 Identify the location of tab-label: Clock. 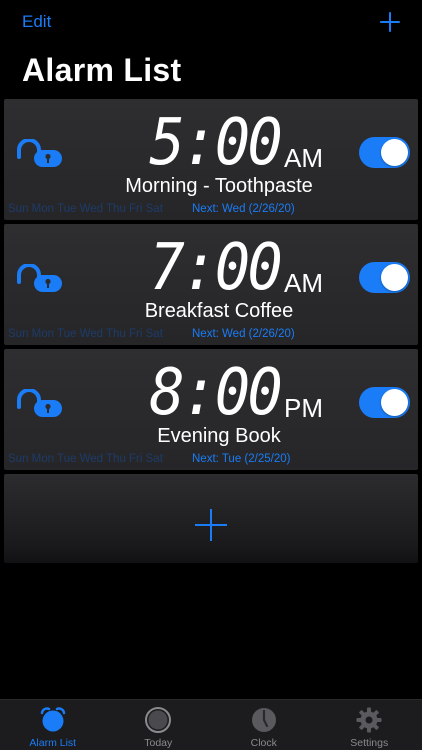
(263, 743).